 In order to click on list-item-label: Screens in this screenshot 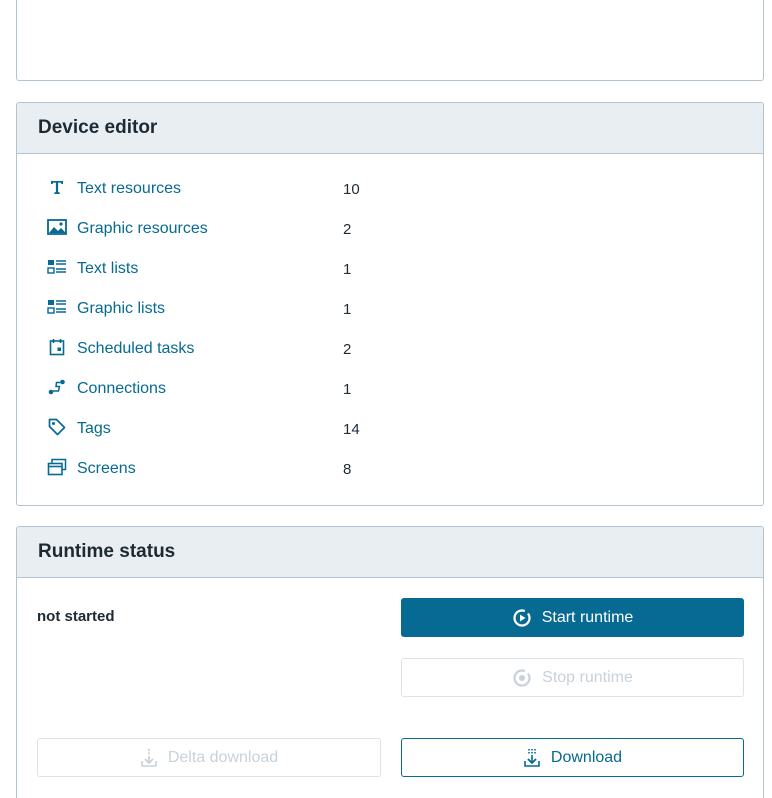, I will do `click(106, 468)`.